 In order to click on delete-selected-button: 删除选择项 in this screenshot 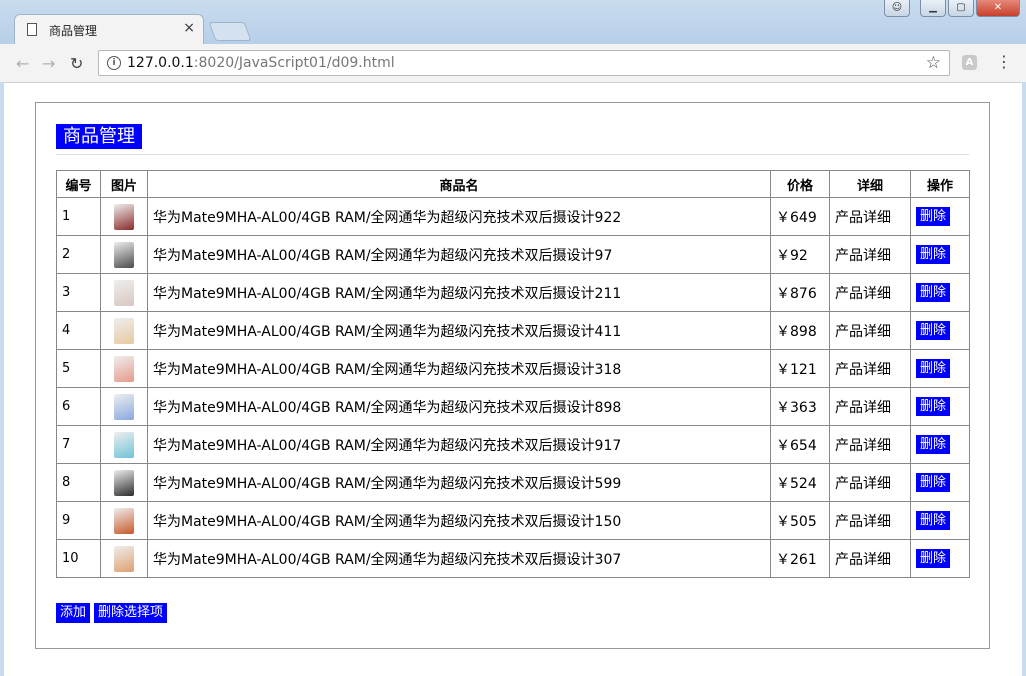, I will do `click(131, 613)`.